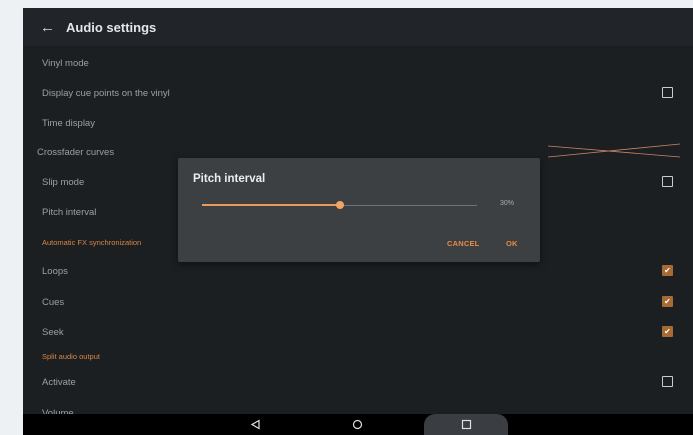 This screenshot has height=435, width=693. What do you see at coordinates (63, 182) in the screenshot?
I see `setting-label: Slip mode` at bounding box center [63, 182].